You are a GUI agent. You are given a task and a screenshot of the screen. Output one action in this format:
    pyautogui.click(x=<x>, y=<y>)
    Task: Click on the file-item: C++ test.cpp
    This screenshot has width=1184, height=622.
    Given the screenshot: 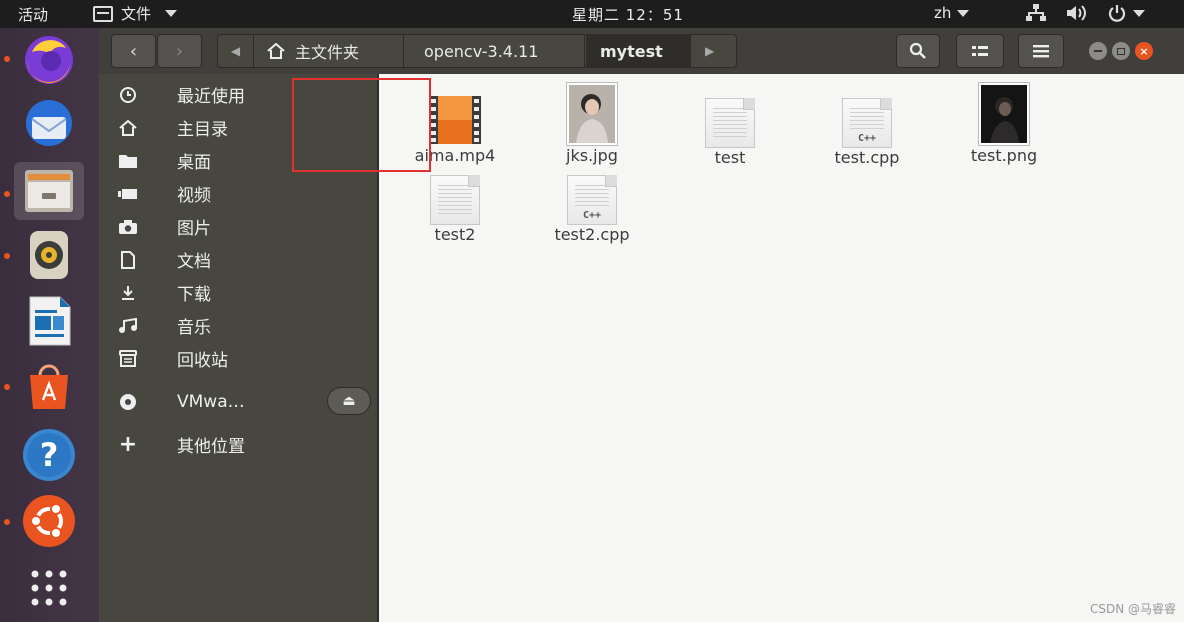 What is the action you would take?
    pyautogui.click(x=867, y=132)
    